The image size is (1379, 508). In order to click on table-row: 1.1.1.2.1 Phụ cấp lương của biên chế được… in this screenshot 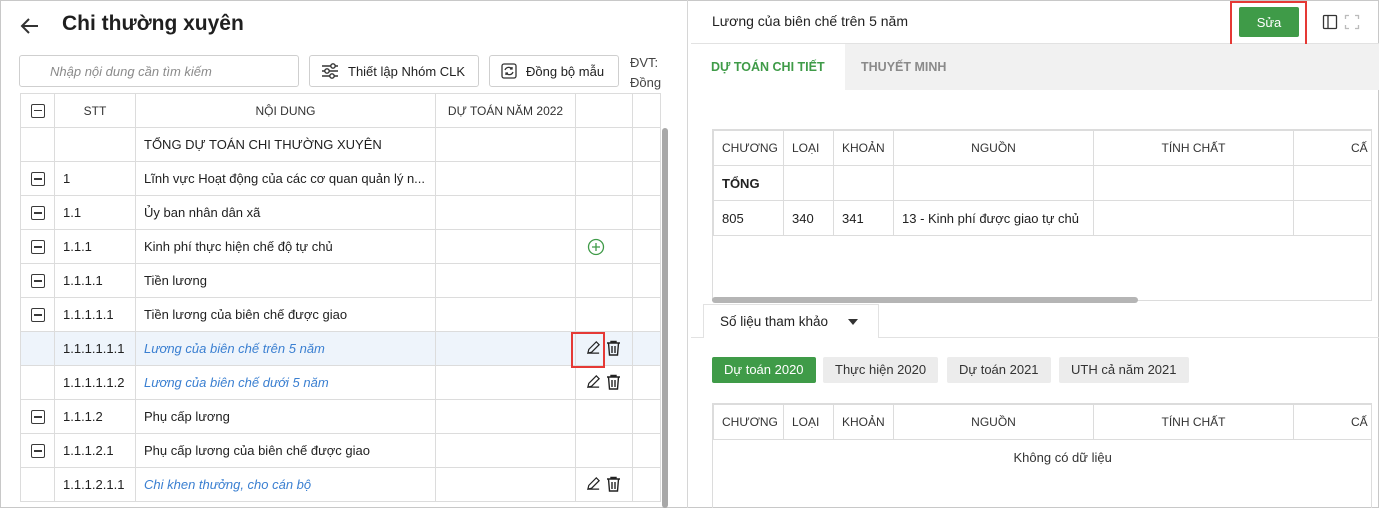, I will do `click(340, 450)`.